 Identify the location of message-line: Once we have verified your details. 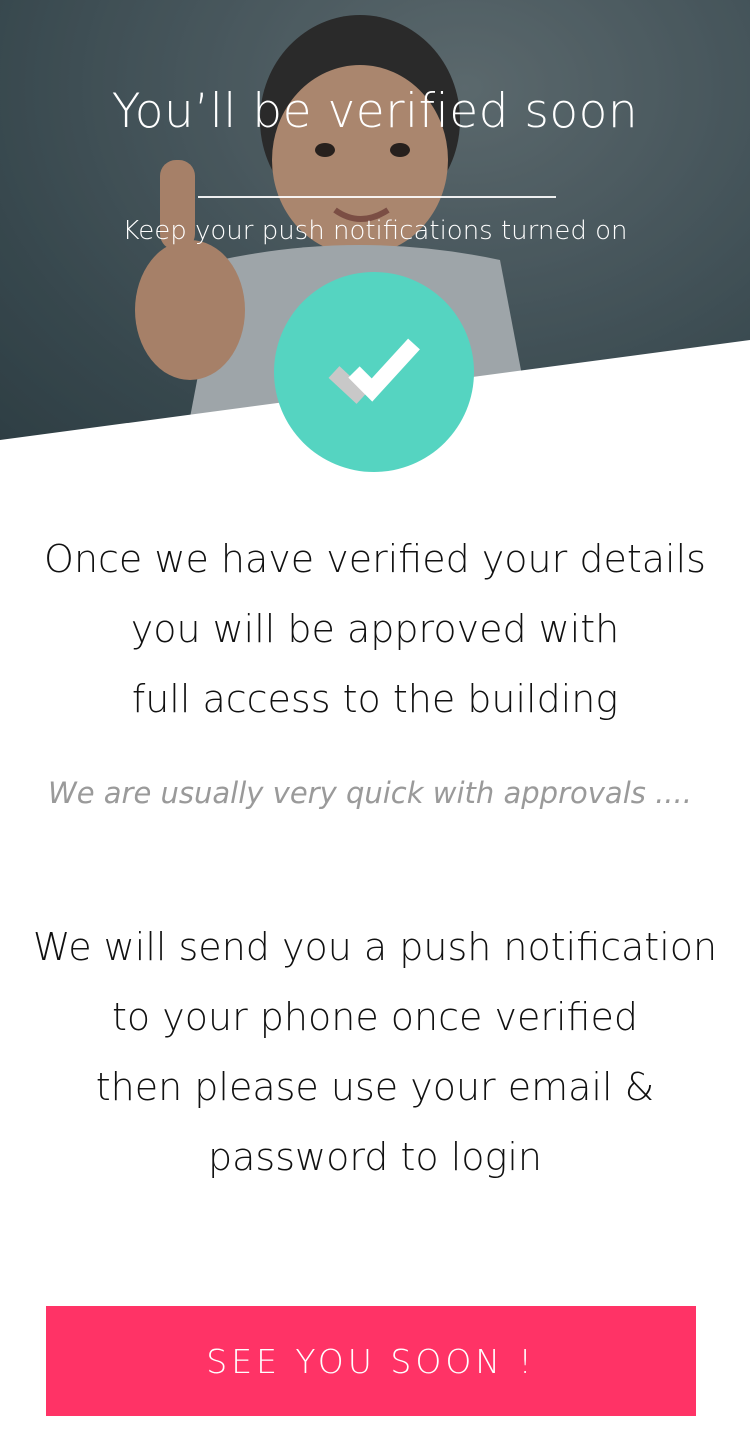
(375, 559).